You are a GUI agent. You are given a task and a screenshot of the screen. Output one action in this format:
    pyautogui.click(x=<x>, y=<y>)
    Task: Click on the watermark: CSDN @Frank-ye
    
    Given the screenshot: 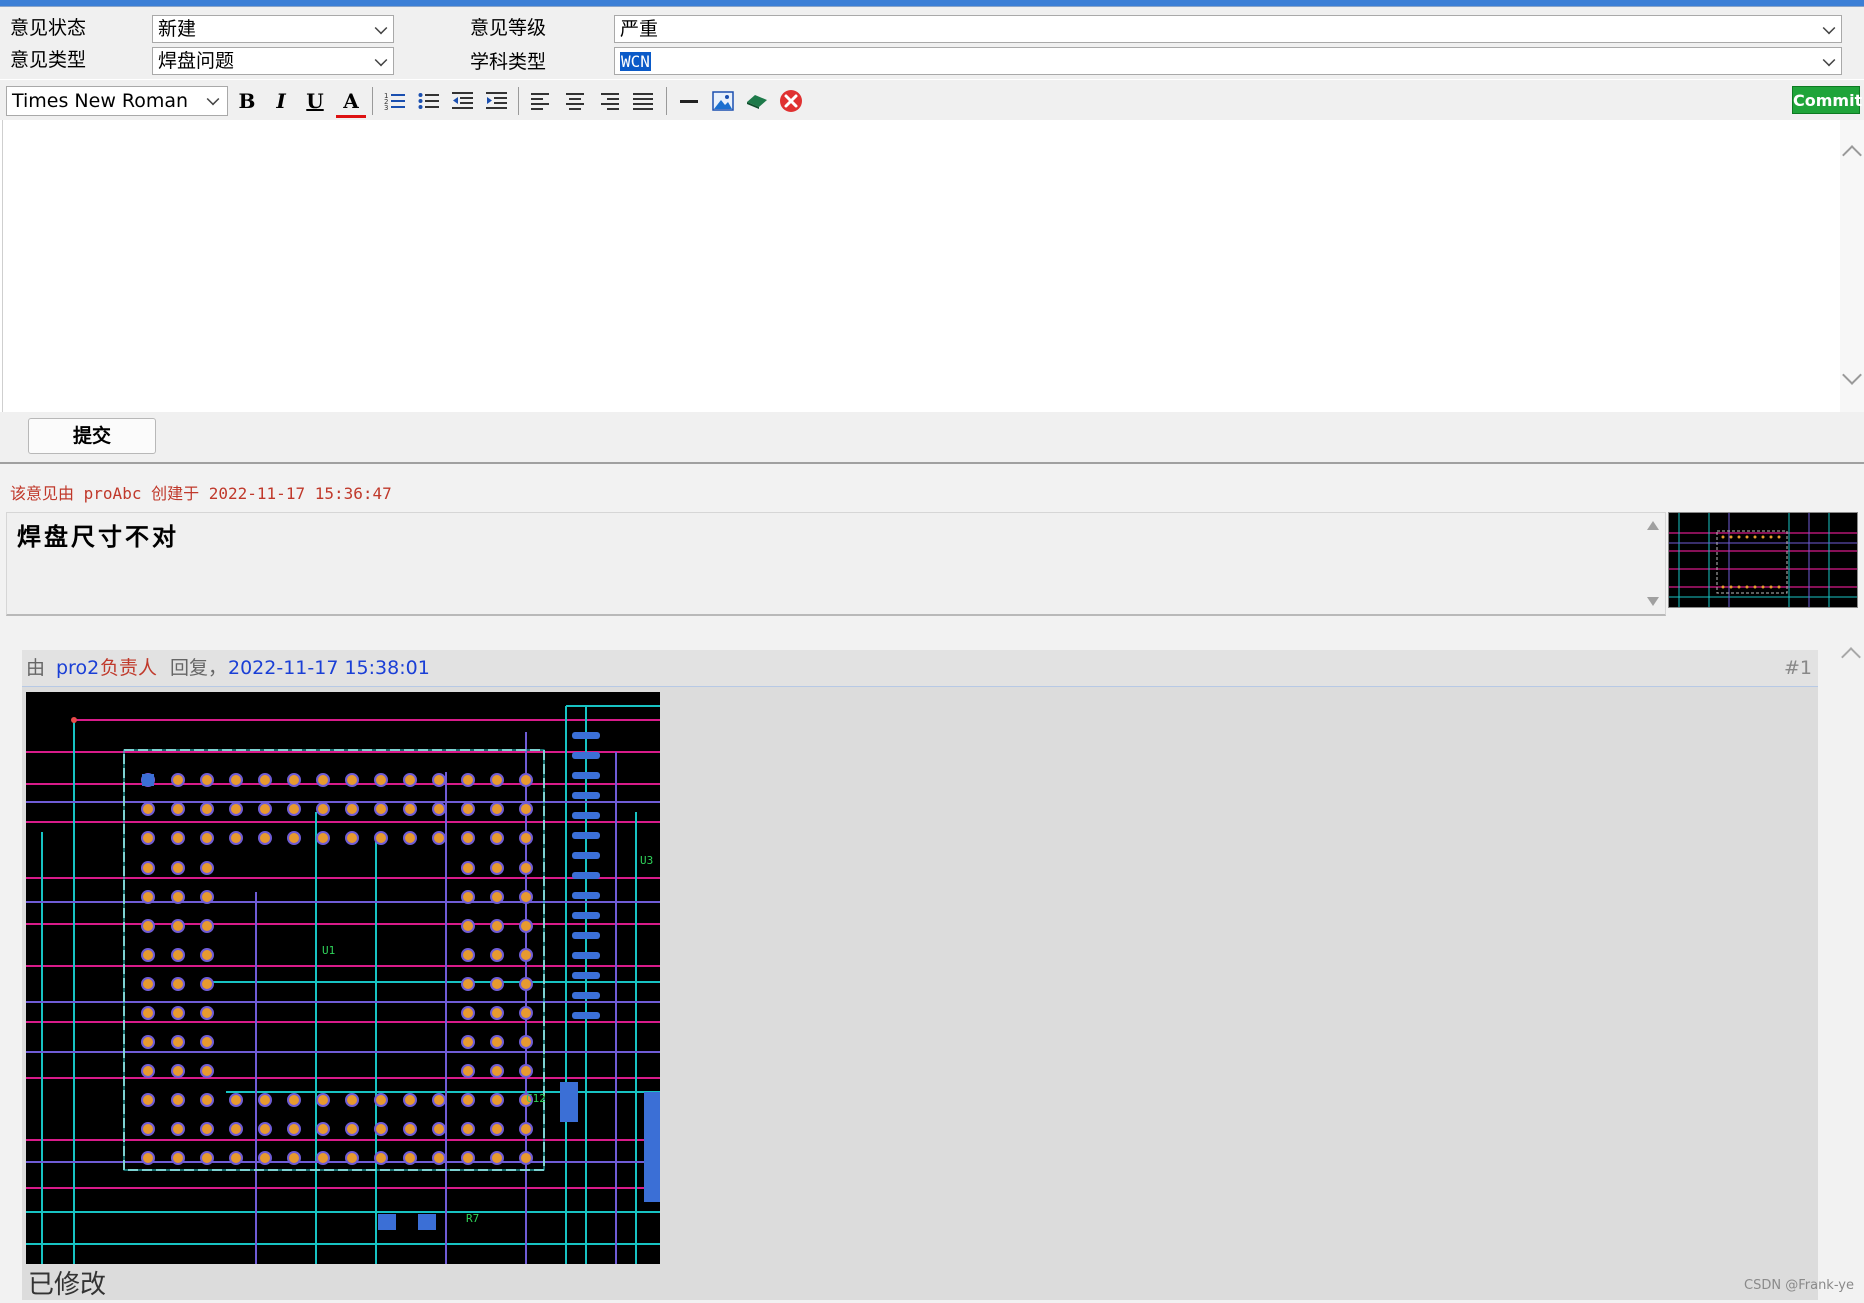 What is the action you would take?
    pyautogui.click(x=1799, y=1285)
    